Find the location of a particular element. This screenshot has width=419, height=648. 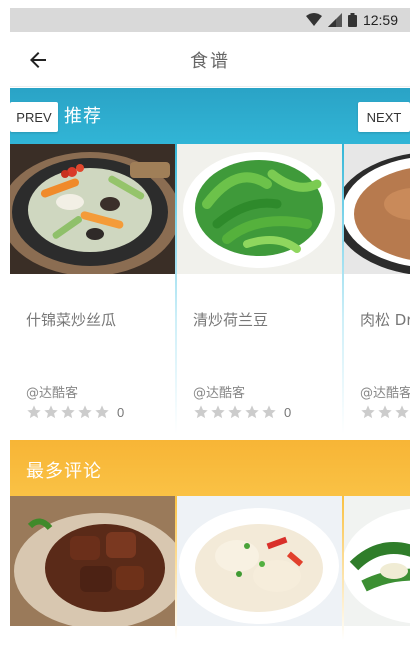

most-comments-header: 最多评论 is located at coordinates (210, 468).